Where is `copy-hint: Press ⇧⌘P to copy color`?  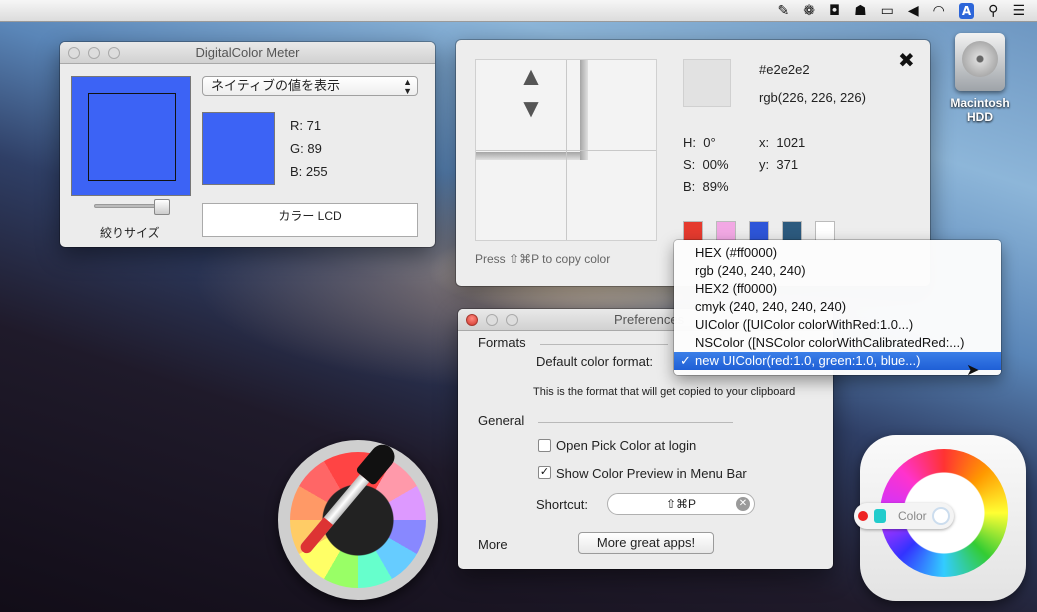 copy-hint: Press ⇧⌘P to copy color is located at coordinates (543, 259).